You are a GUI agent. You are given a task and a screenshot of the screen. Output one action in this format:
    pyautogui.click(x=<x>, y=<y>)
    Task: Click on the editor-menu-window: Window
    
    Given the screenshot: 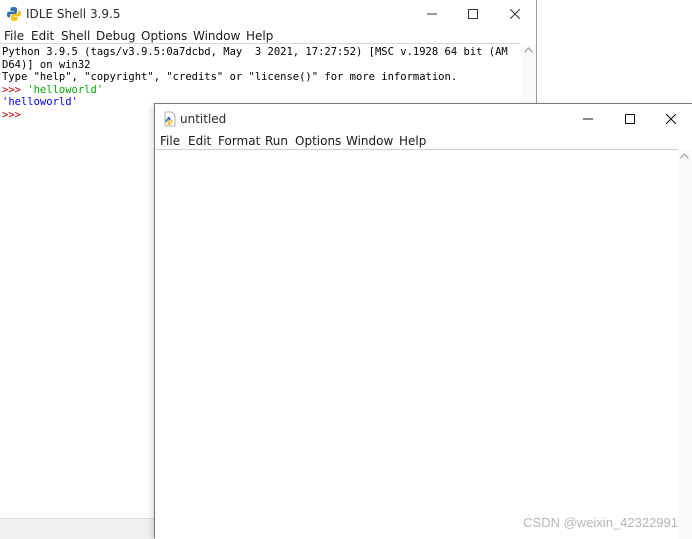 What is the action you would take?
    pyautogui.click(x=369, y=141)
    